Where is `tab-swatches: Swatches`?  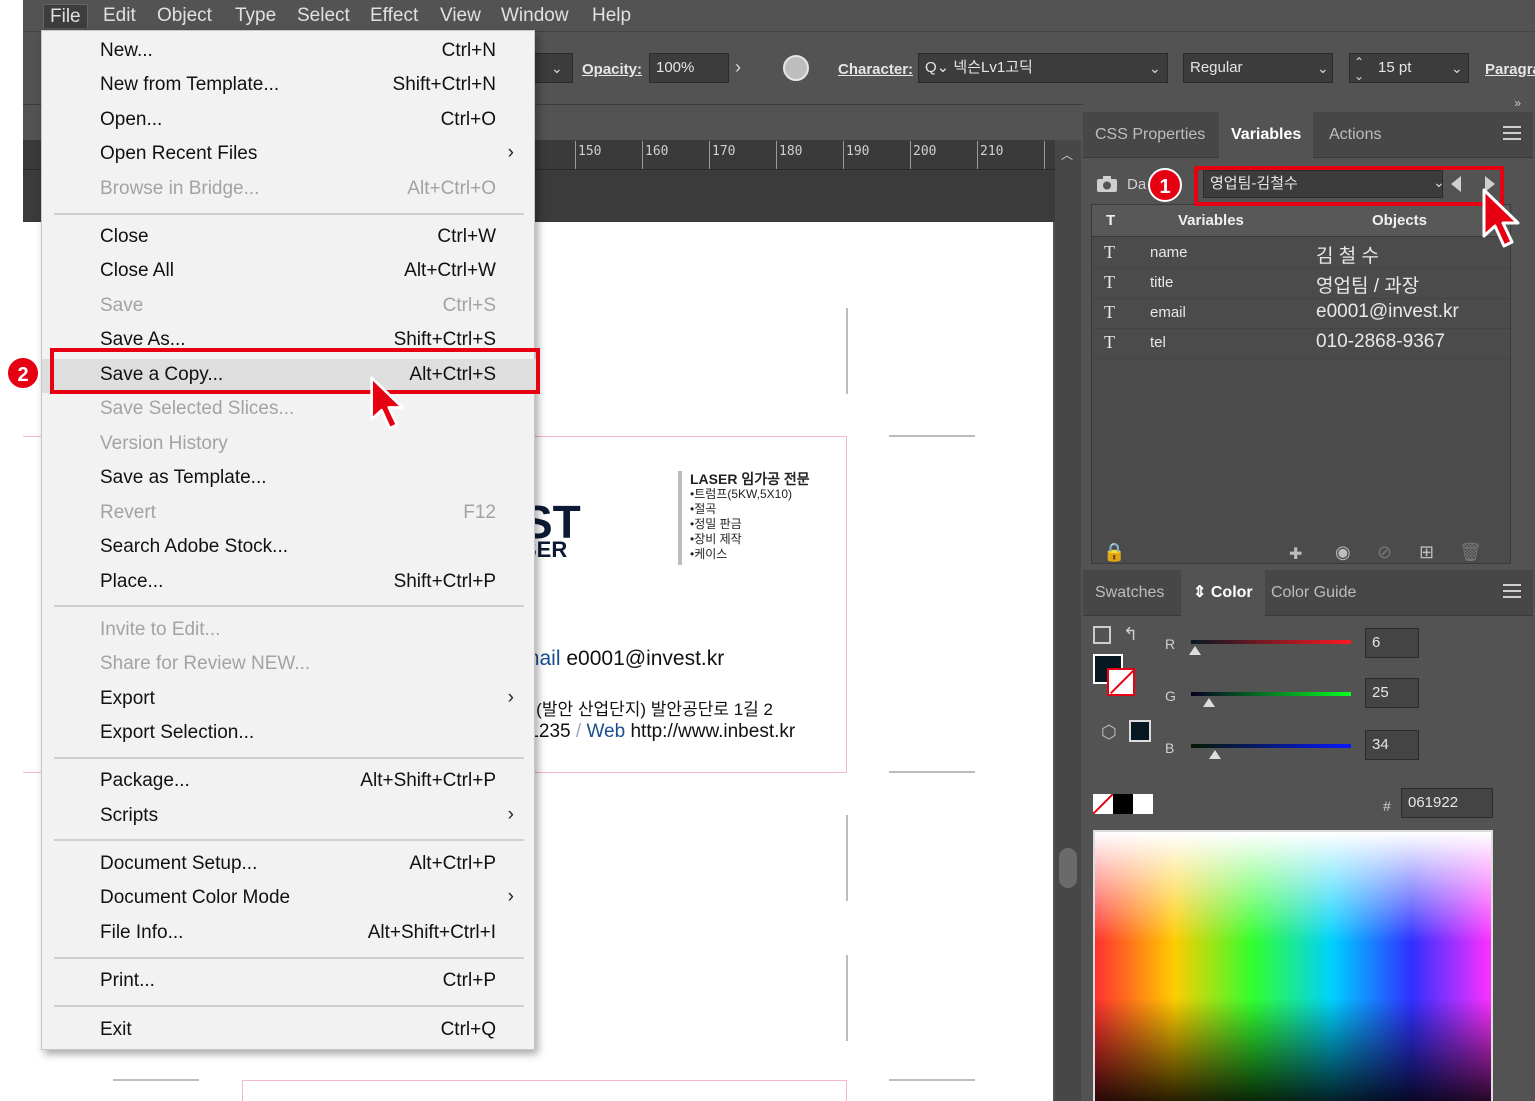 tab-swatches: Swatches is located at coordinates (1129, 593).